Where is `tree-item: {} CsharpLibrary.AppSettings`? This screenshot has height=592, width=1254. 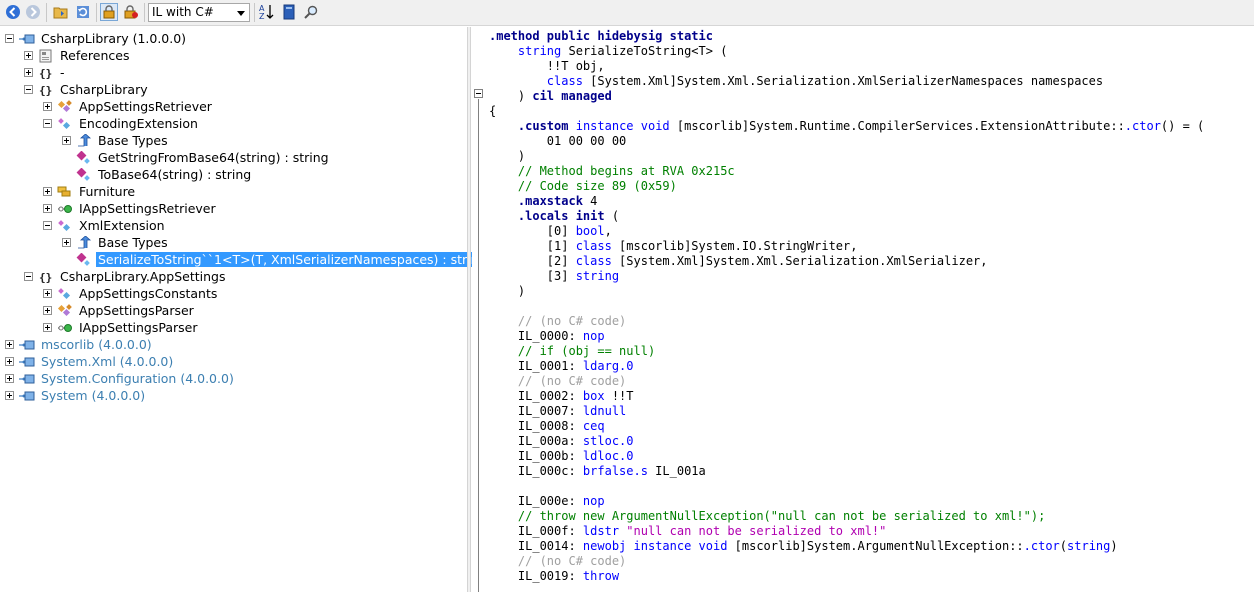 tree-item: {} CsharpLibrary.AppSettings is located at coordinates (126, 276).